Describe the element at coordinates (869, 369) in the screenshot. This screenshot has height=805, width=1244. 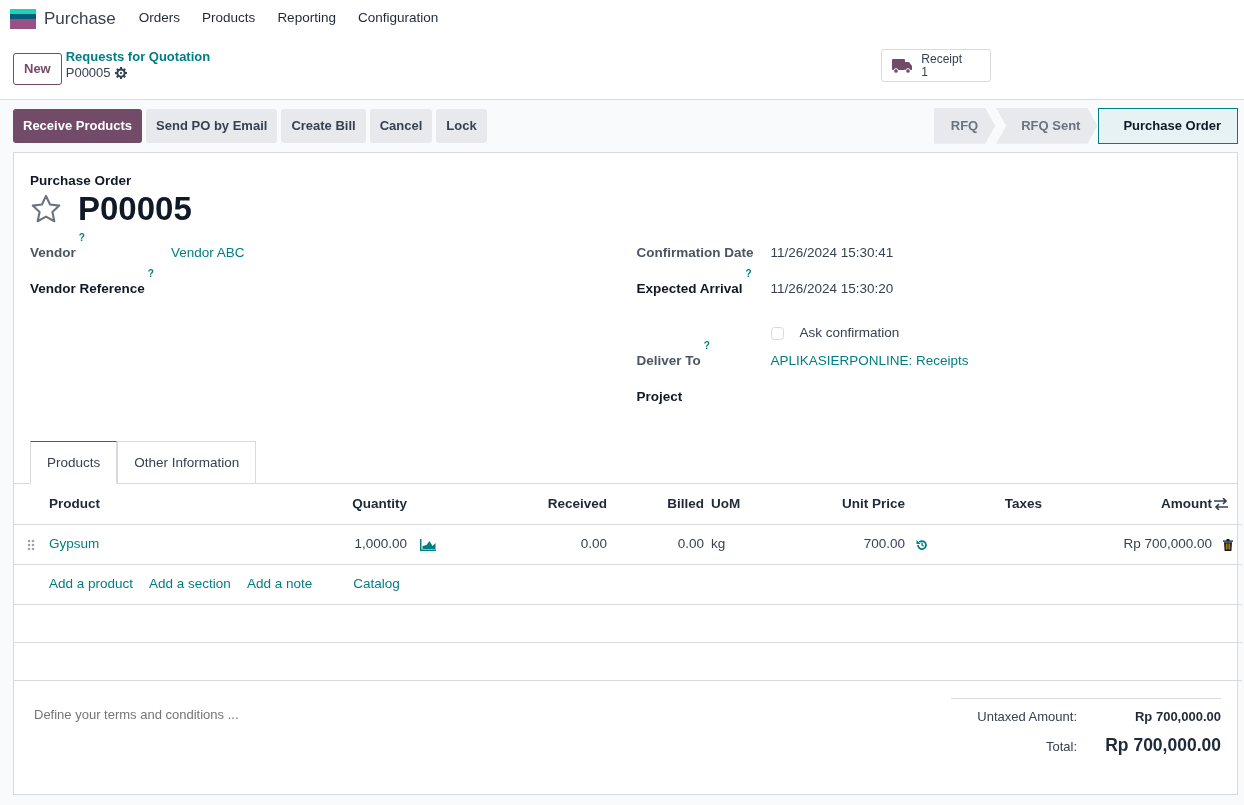
I see `field-link: APLIKASIERPONLINE: Receipts` at that location.